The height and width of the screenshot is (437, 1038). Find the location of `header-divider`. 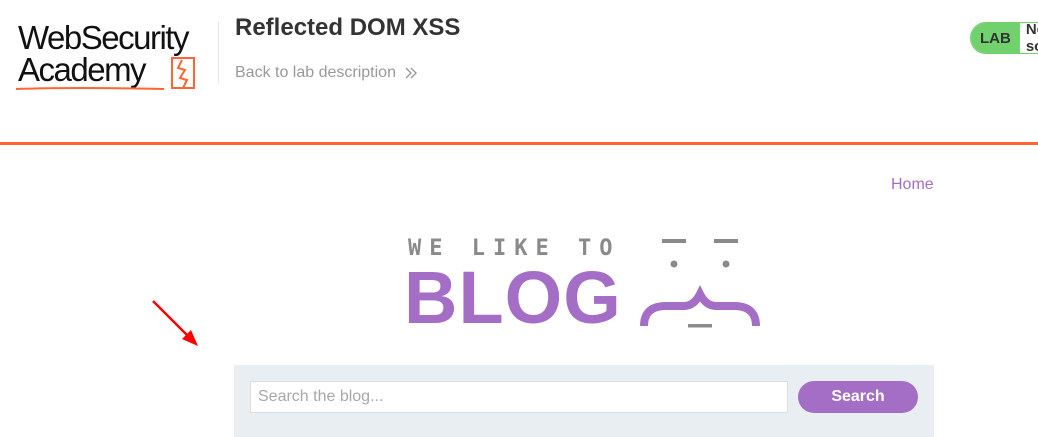

header-divider is located at coordinates (218, 53).